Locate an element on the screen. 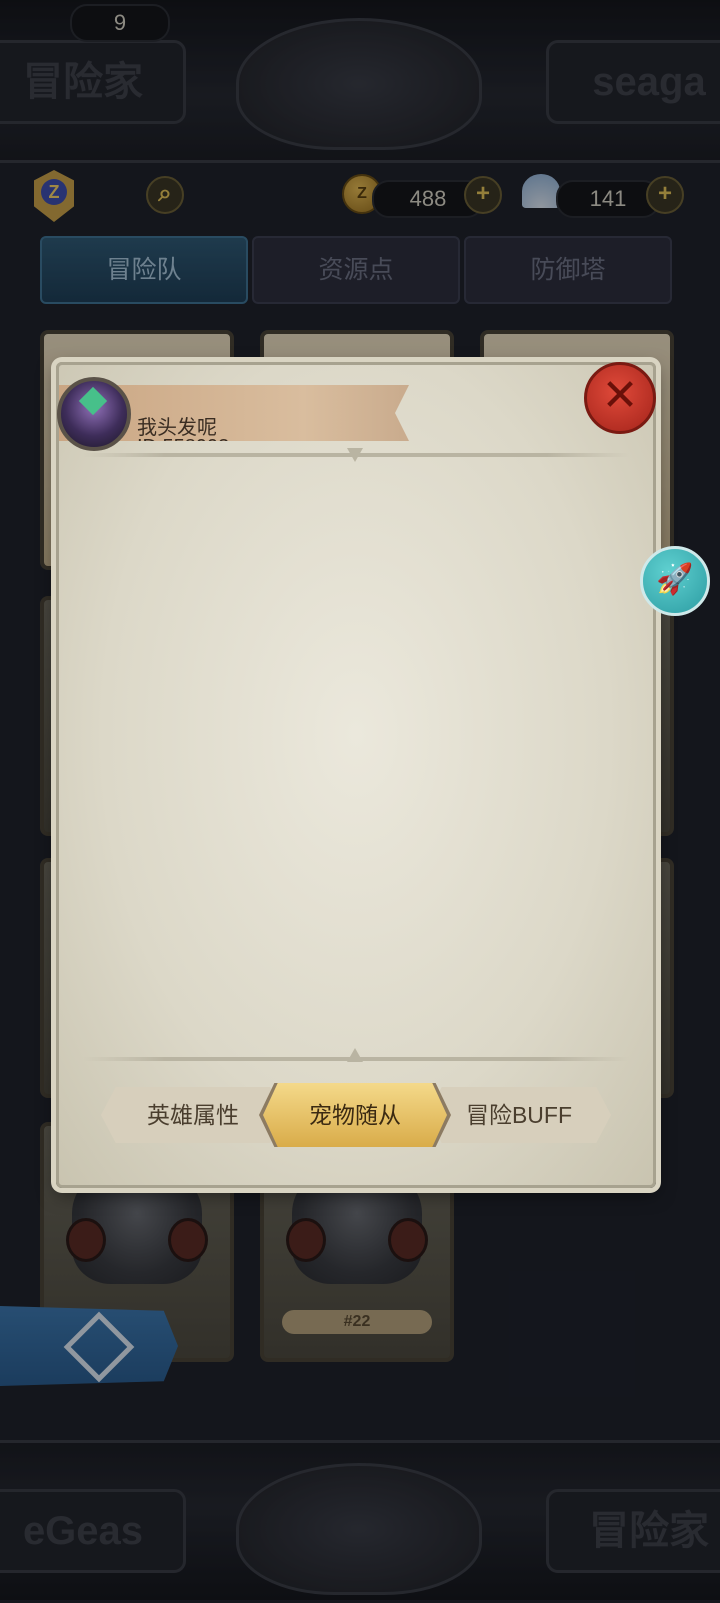  subtab-adventure-buff: 冒险BUFF is located at coordinates (519, 1115).